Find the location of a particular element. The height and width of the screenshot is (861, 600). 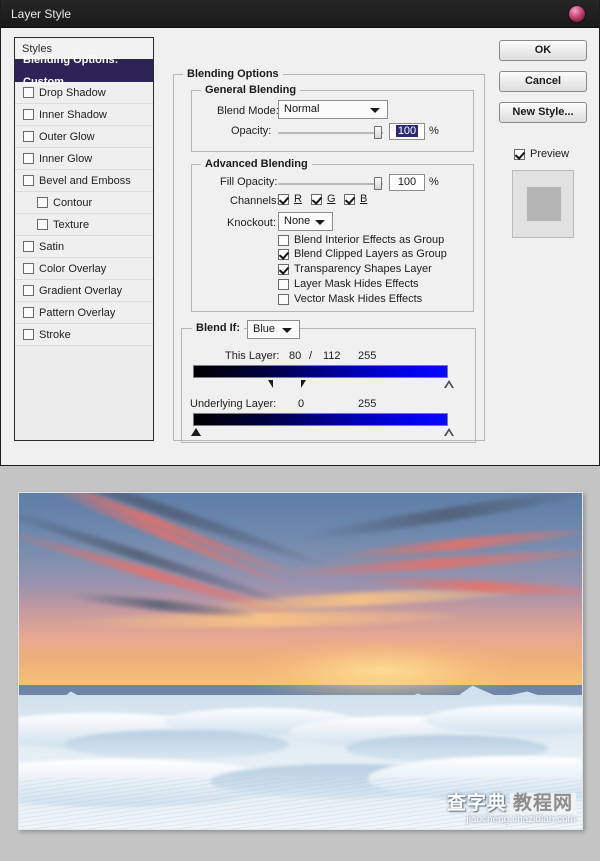

layer-mask-hides-effects-checkbox: Layer Mask Hides Effects is located at coordinates (348, 284).